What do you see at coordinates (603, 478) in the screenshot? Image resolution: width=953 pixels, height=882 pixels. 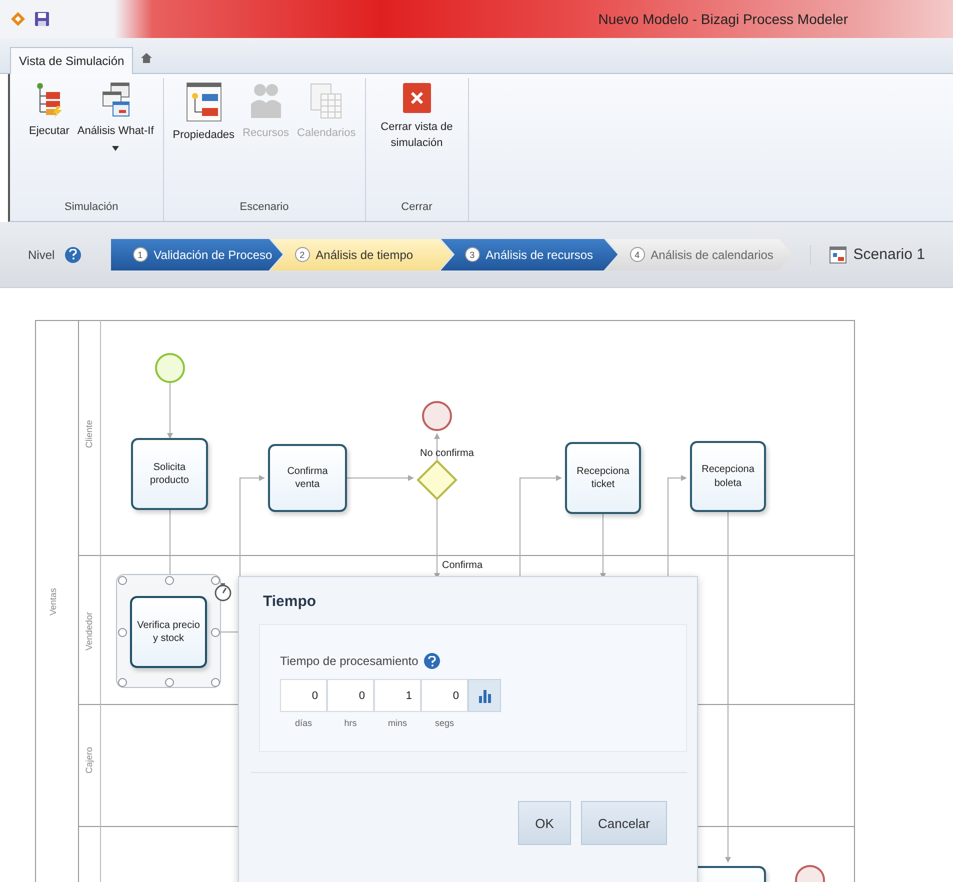 I see `task-box: Recepciona ticket` at bounding box center [603, 478].